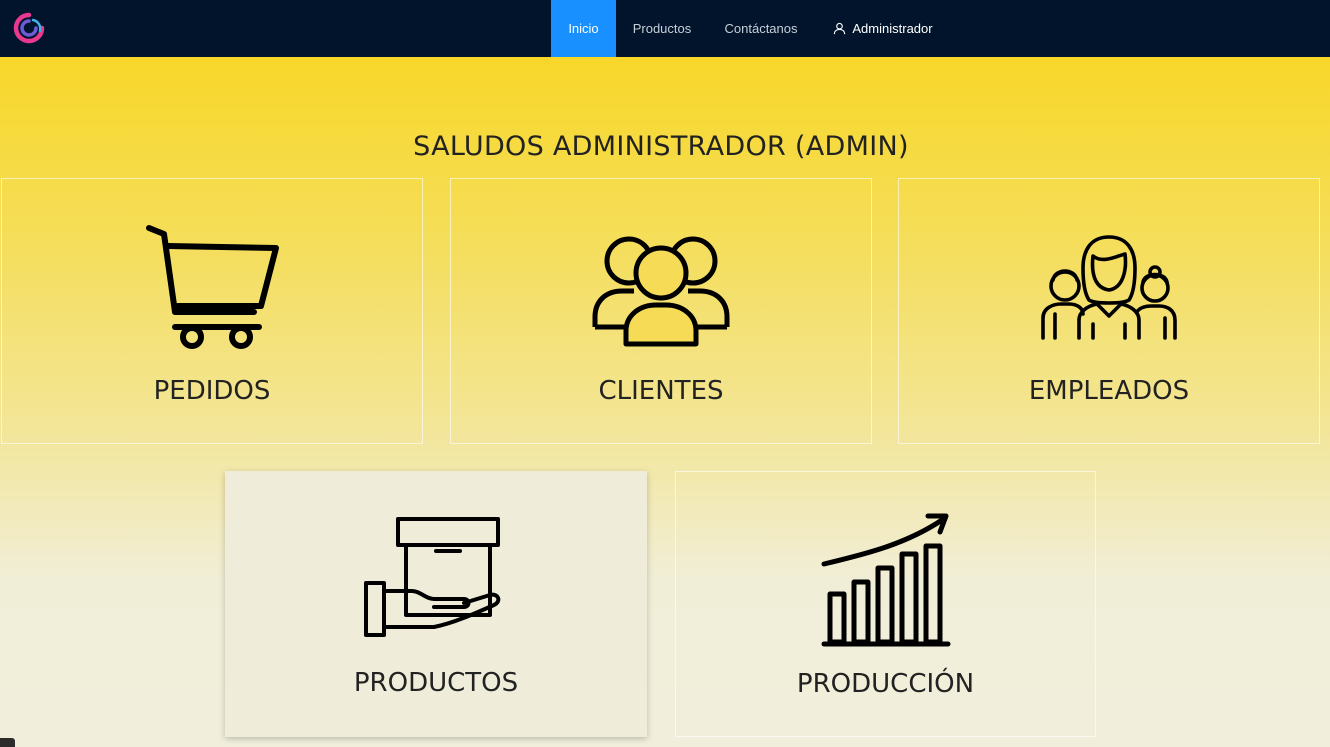  Describe the element at coordinates (432, 577) in the screenshot. I see `box-in-hand-icon` at that location.